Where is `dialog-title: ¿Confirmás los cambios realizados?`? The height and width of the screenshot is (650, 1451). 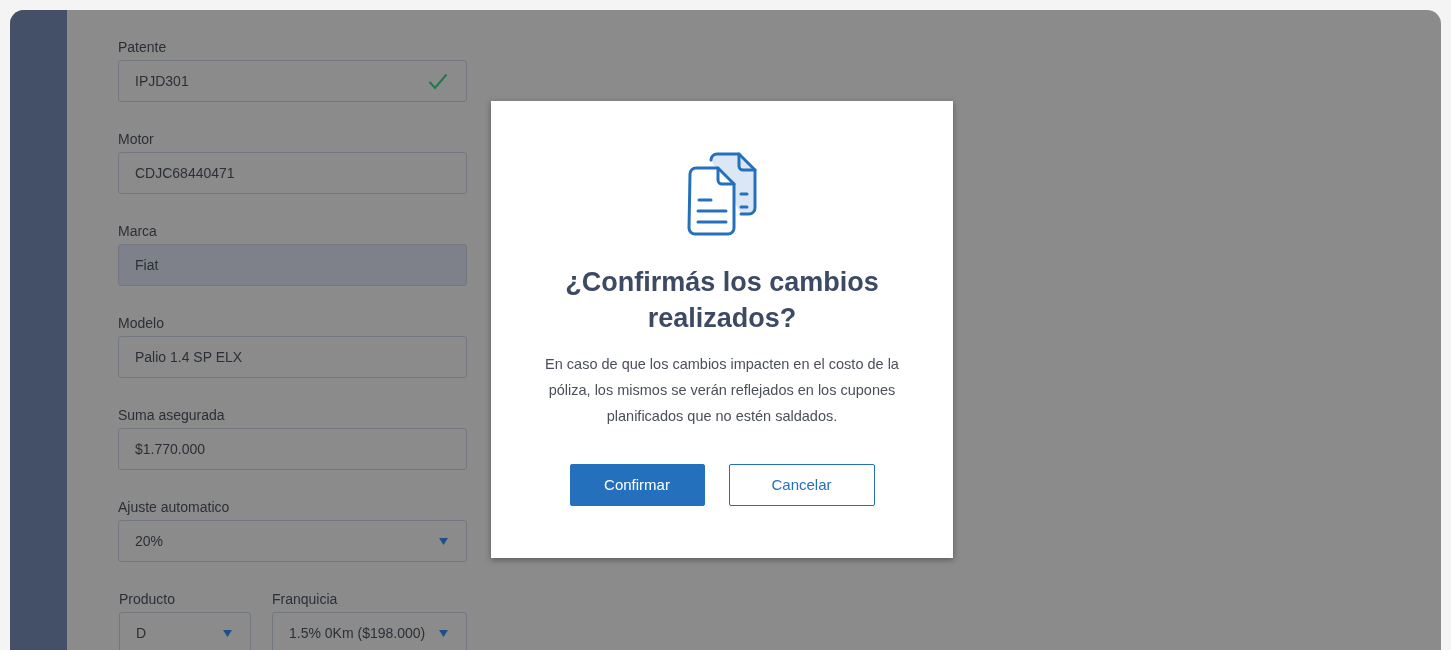
dialog-title: ¿Confirmás los cambios realizados? is located at coordinates (722, 300).